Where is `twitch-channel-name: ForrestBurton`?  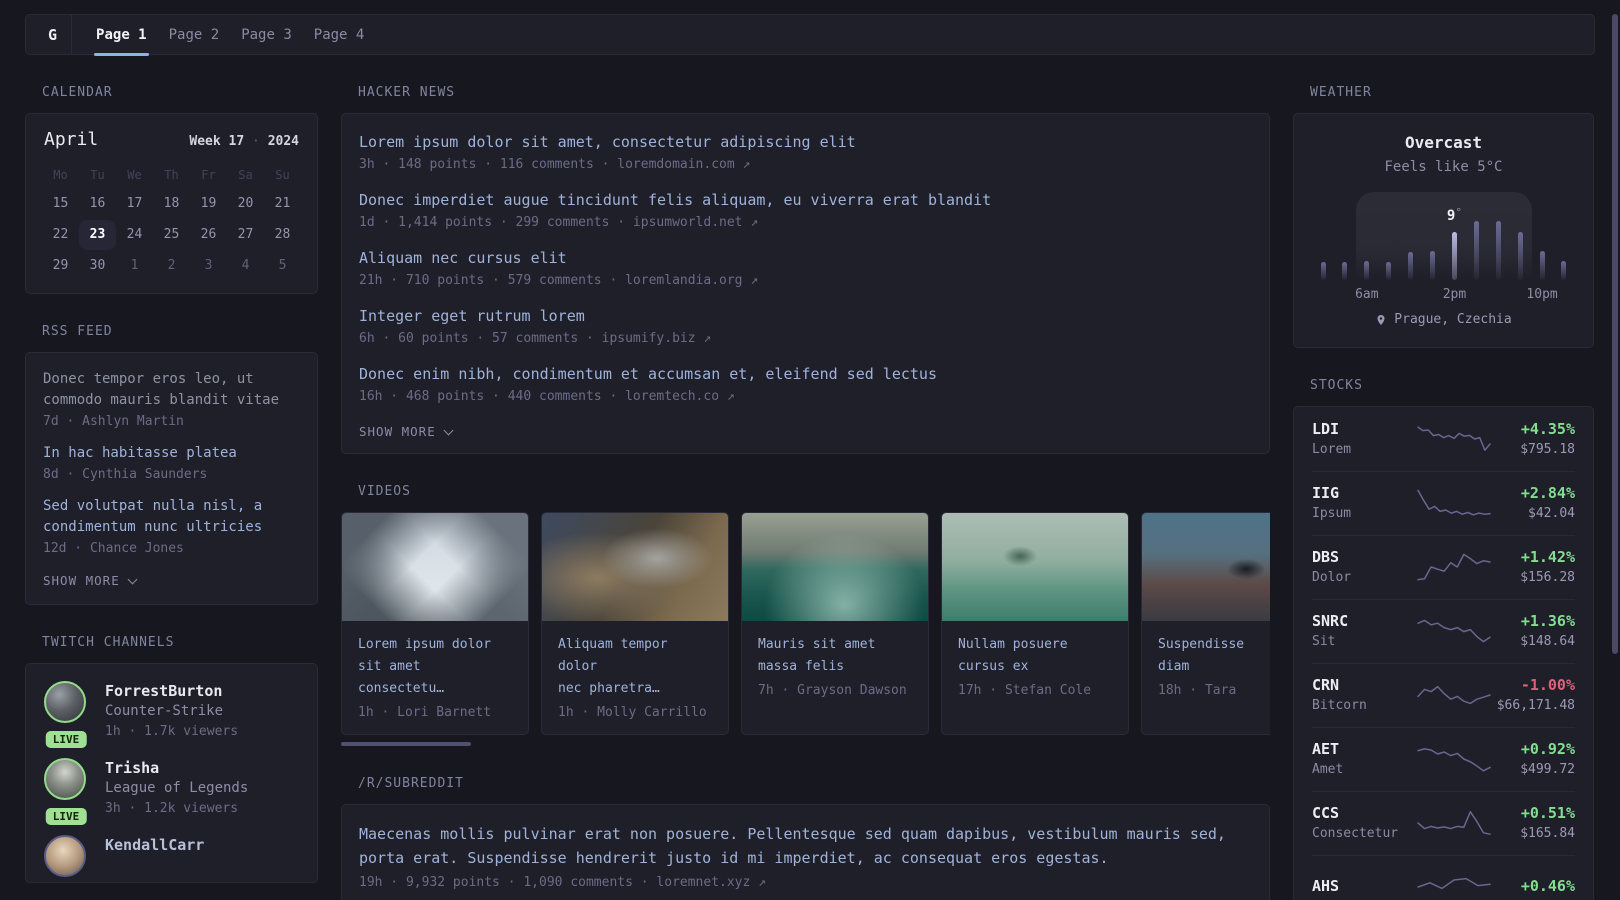
twitch-channel-name: ForrestBurton is located at coordinates (171, 691).